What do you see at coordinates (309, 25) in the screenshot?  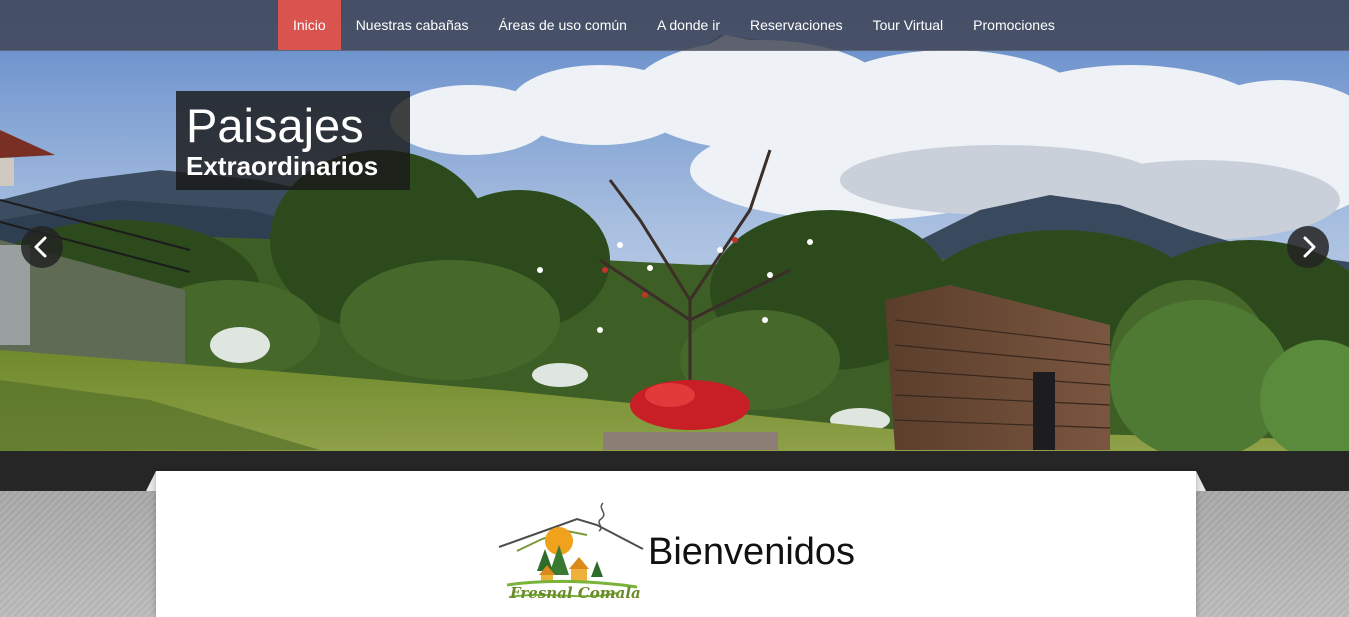 I see `nav-item-inicio: Inicio` at bounding box center [309, 25].